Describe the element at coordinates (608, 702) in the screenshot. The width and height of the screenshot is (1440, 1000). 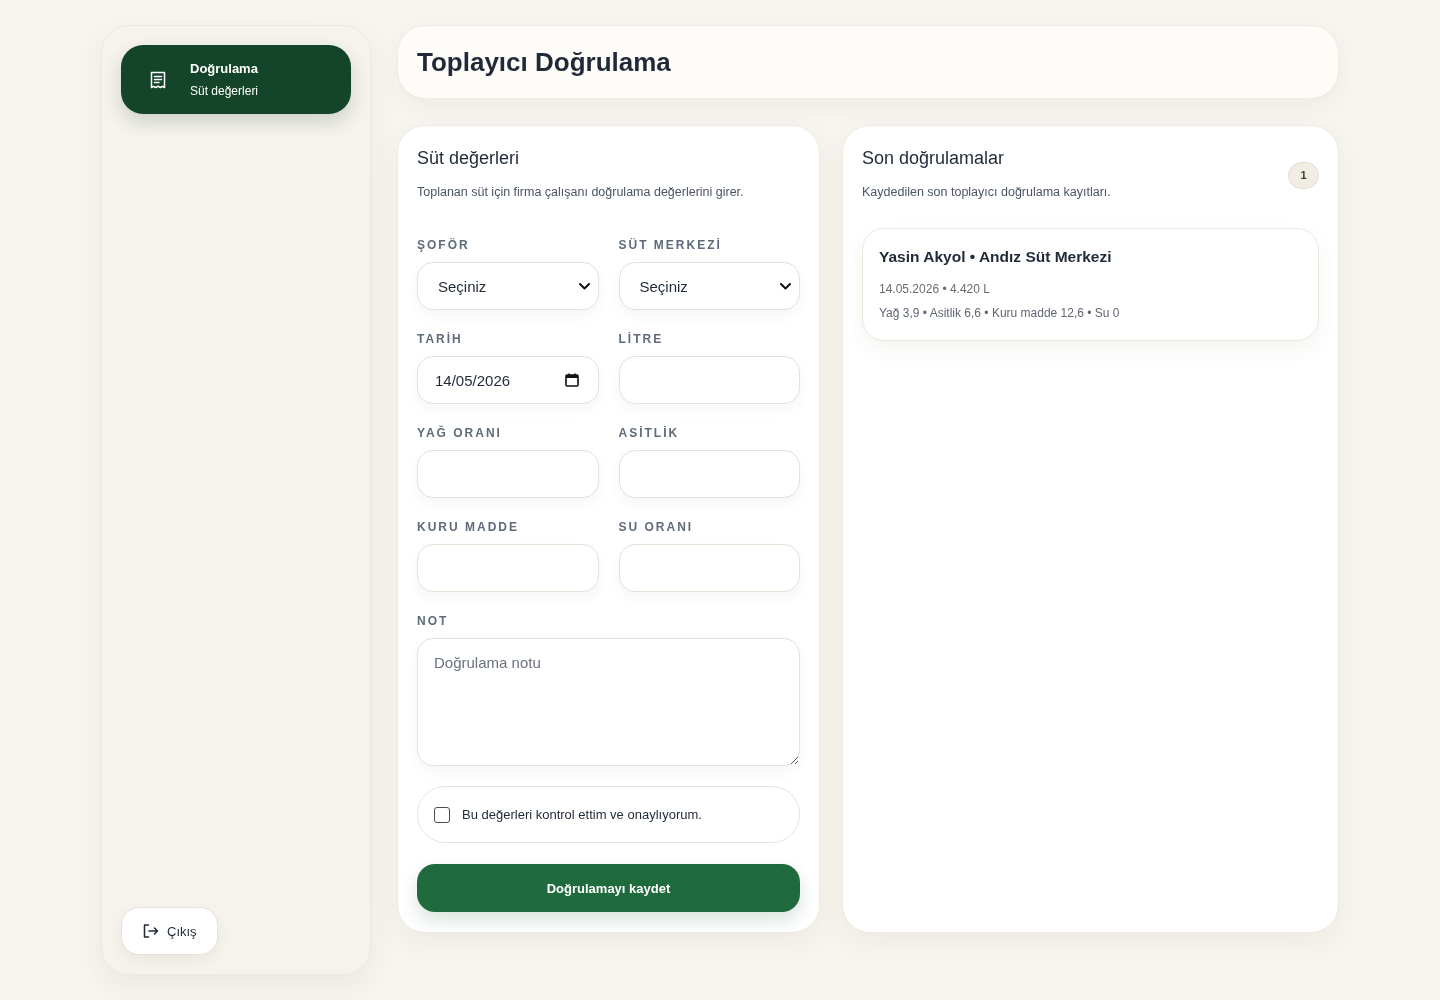
I see `note-field: Doğrulama notu` at that location.